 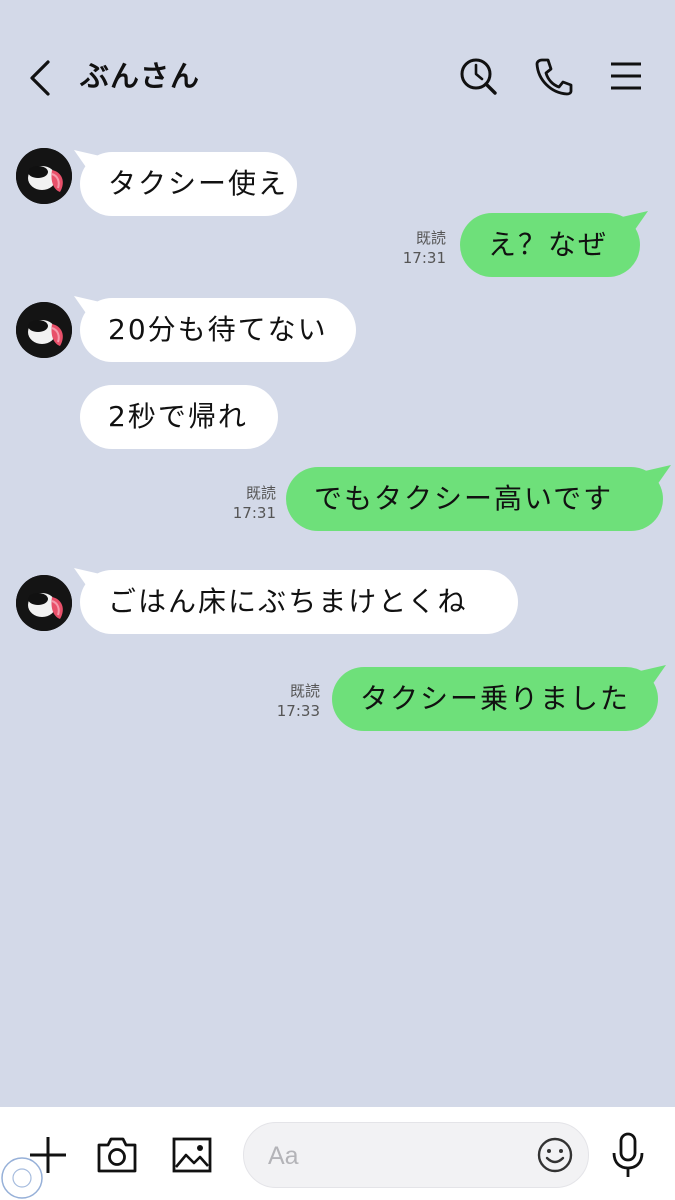 I want to click on chevron-left-icon, so click(x=40, y=78).